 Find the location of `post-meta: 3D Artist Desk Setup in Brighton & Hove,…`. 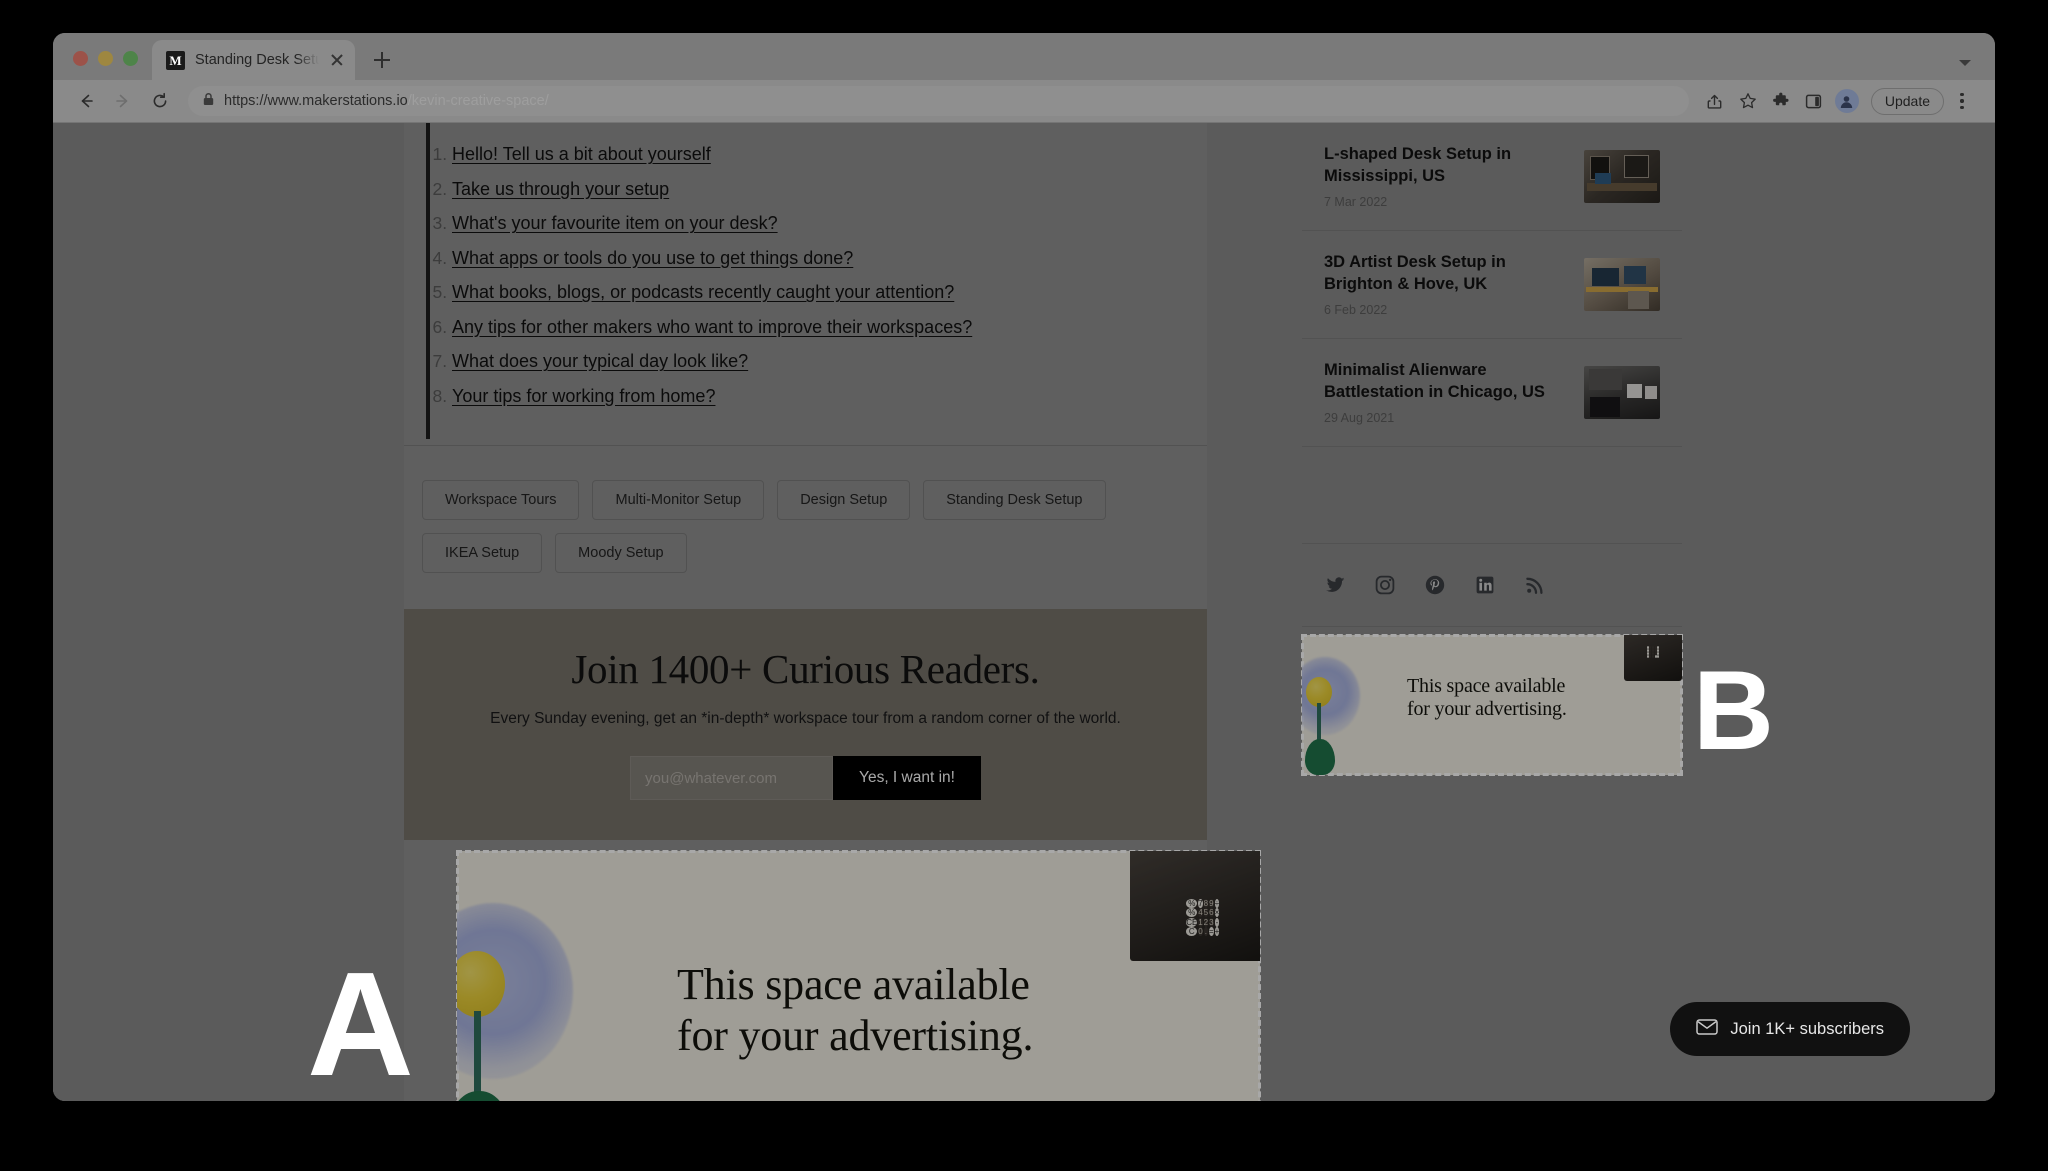

post-meta: 3D Artist Desk Setup in Brighton & Hove,… is located at coordinates (1447, 285).